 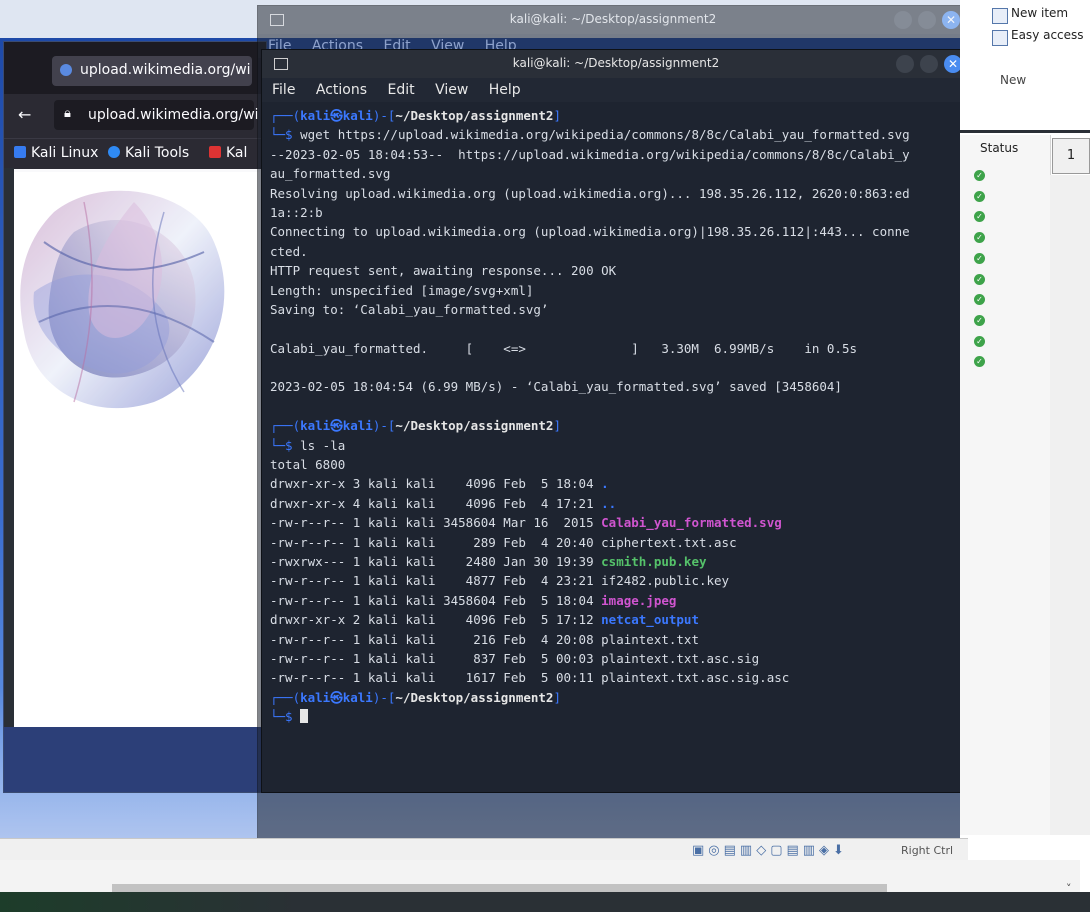 I want to click on ls-metadata: -rw-r--r-- 1 kali kali 4877 Feb 4 23:21, so click(x=436, y=581).